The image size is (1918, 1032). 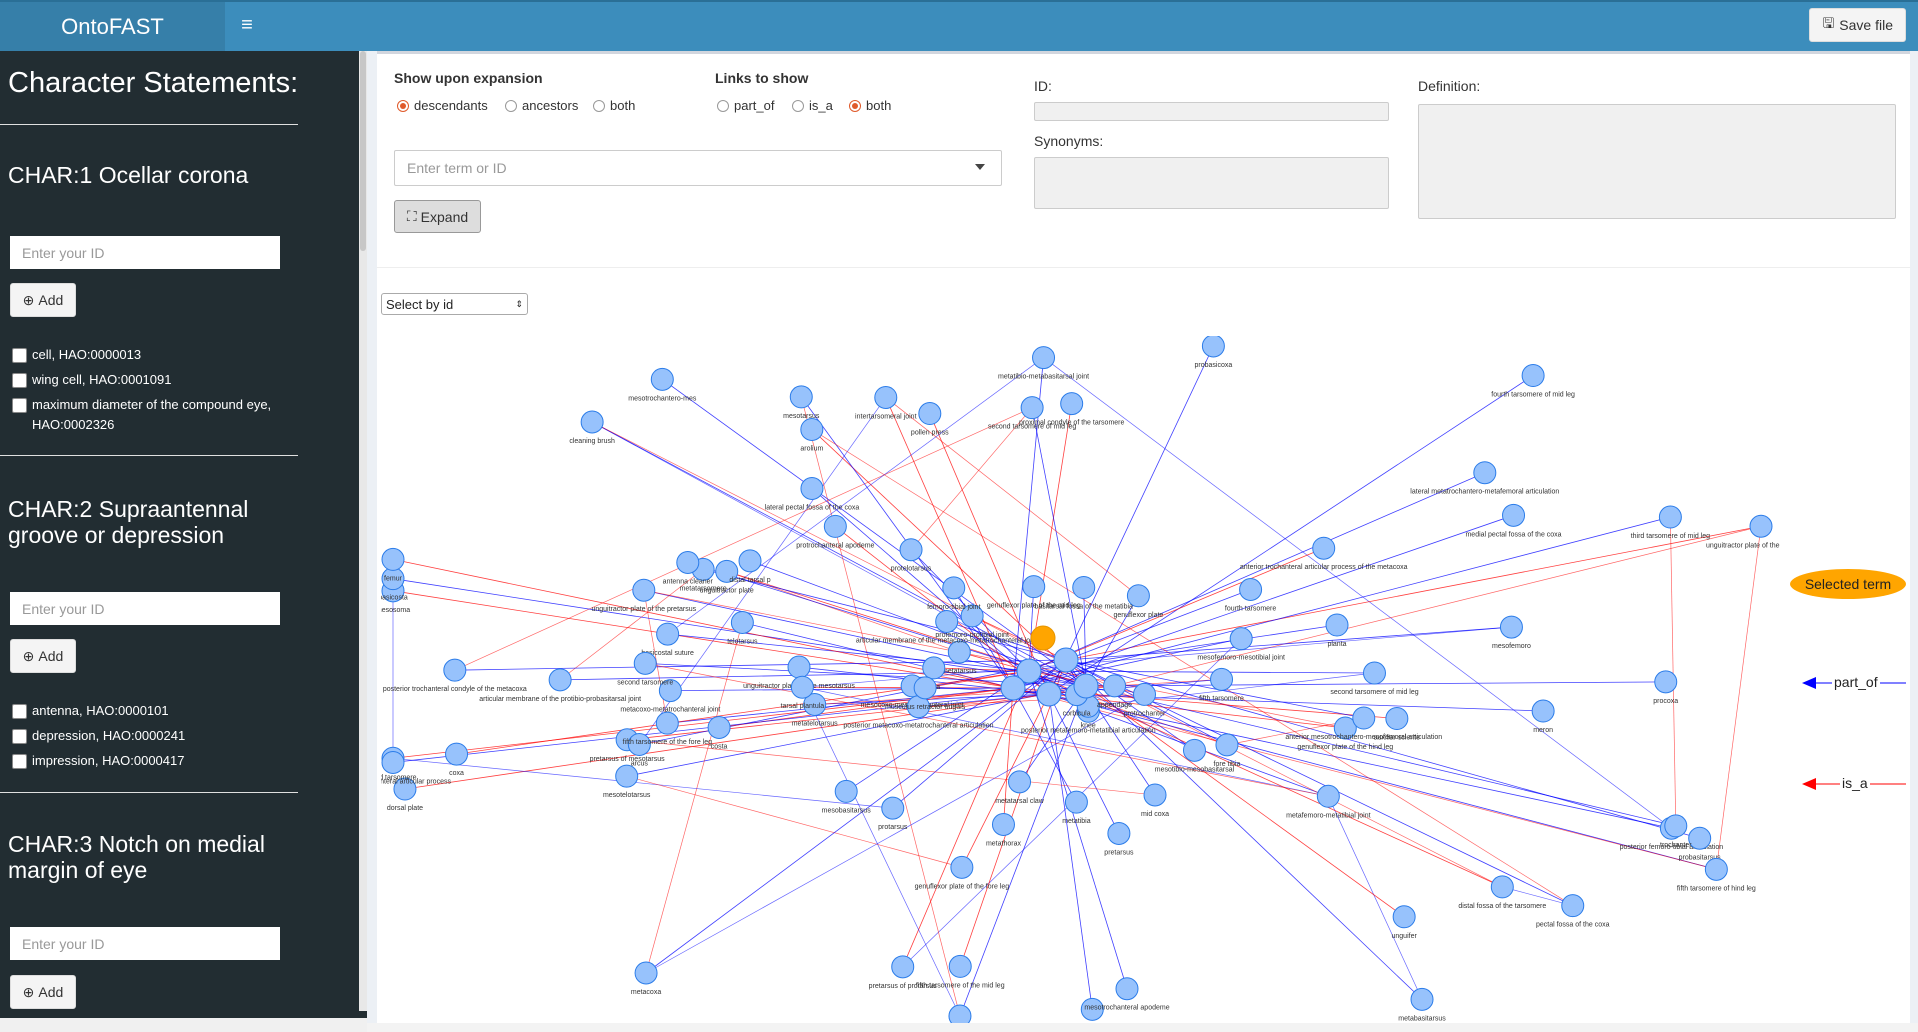 What do you see at coordinates (51, 300) in the screenshot?
I see `add-label: Add` at bounding box center [51, 300].